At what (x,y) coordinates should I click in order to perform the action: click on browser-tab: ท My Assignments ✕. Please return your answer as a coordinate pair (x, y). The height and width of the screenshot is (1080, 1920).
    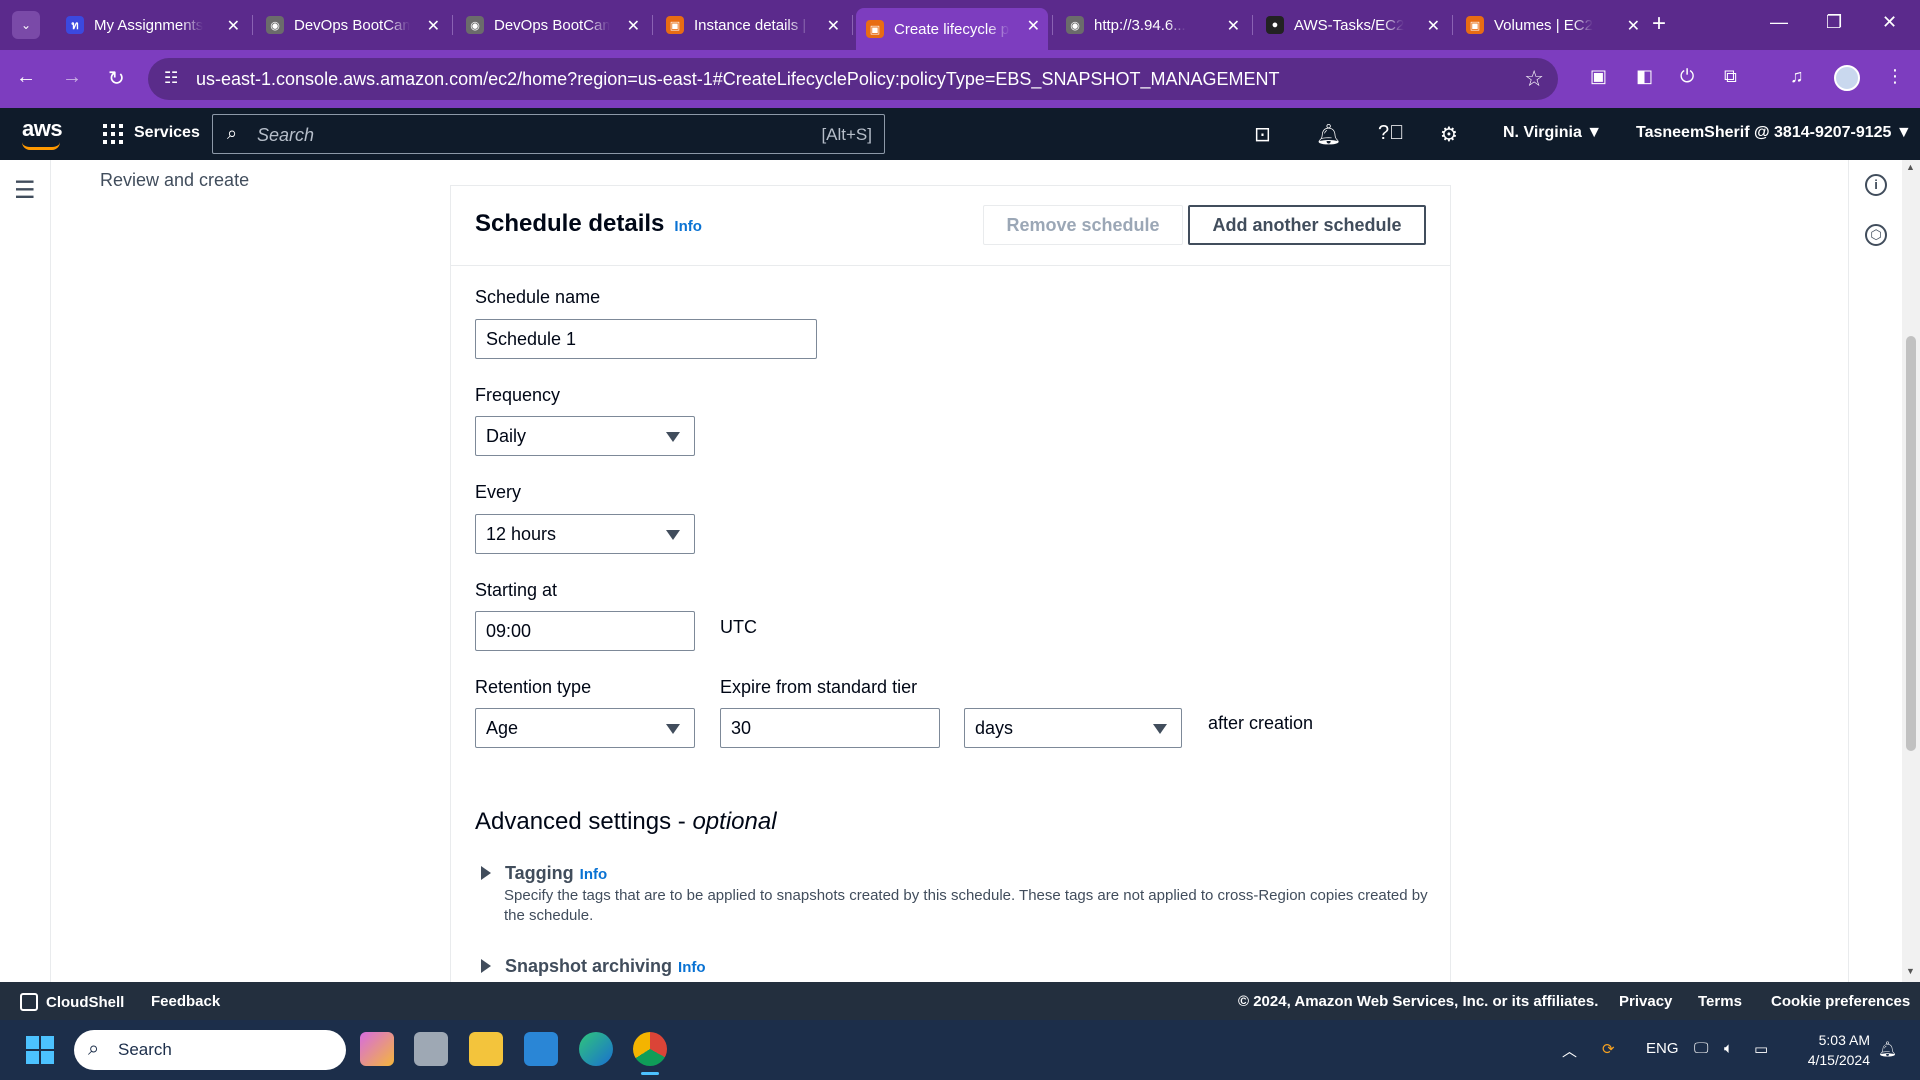
    Looking at the image, I should click on (152, 25).